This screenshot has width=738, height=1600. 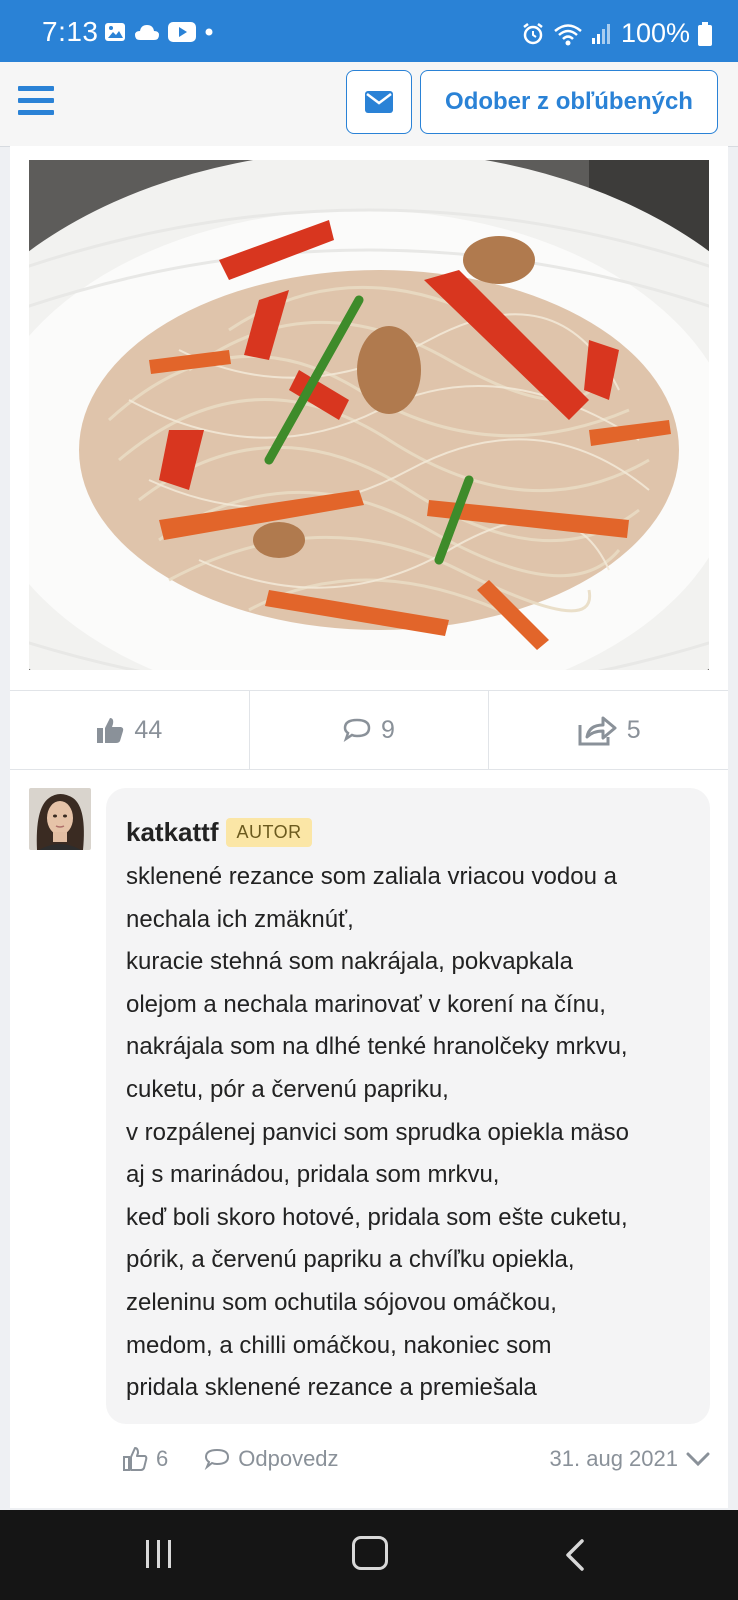 What do you see at coordinates (147, 32) in the screenshot?
I see `cloud-icon` at bounding box center [147, 32].